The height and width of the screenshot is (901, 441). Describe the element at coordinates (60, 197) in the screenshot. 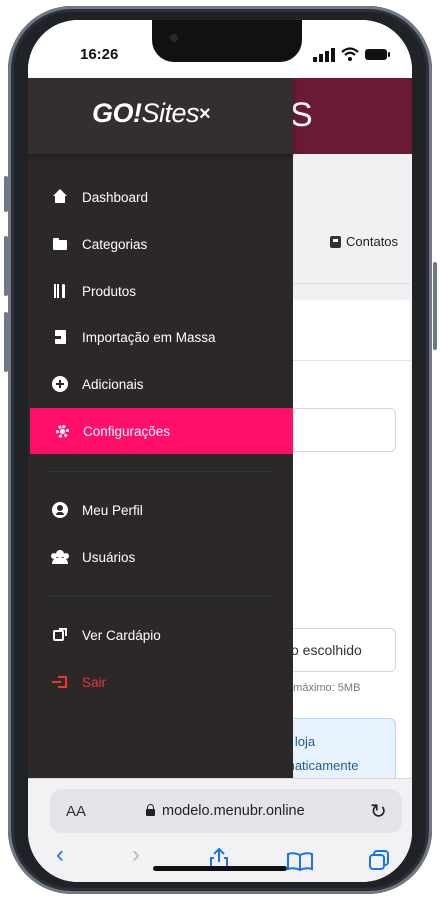

I see `home-icon` at that location.